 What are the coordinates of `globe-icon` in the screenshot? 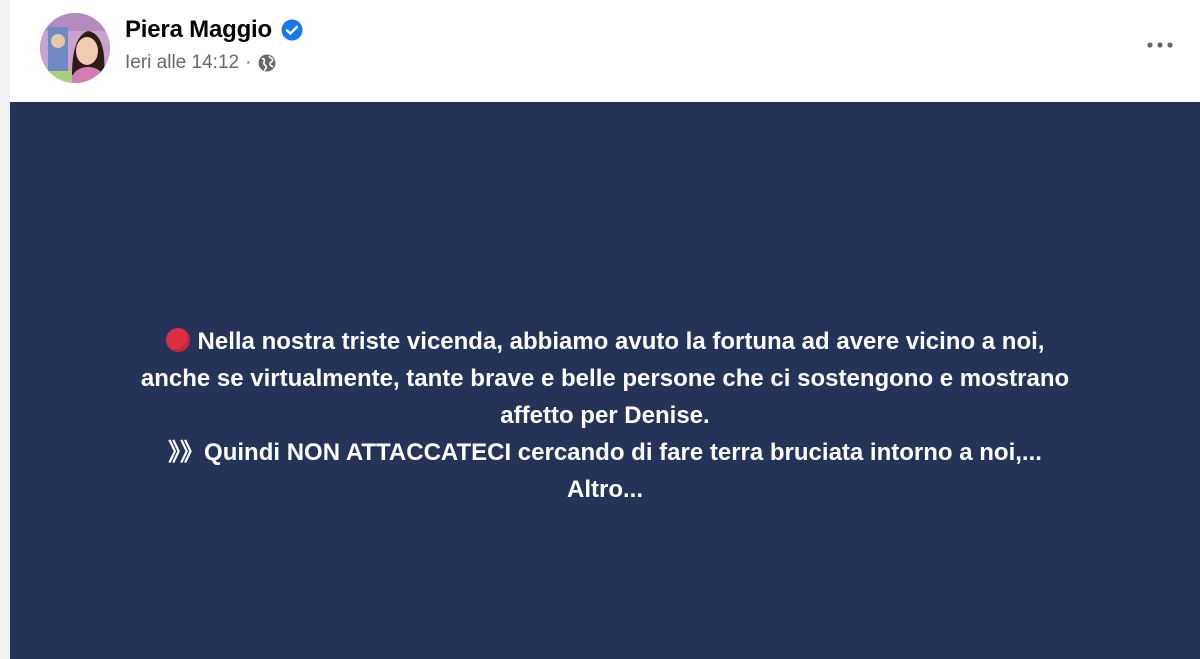 It's located at (267, 63).